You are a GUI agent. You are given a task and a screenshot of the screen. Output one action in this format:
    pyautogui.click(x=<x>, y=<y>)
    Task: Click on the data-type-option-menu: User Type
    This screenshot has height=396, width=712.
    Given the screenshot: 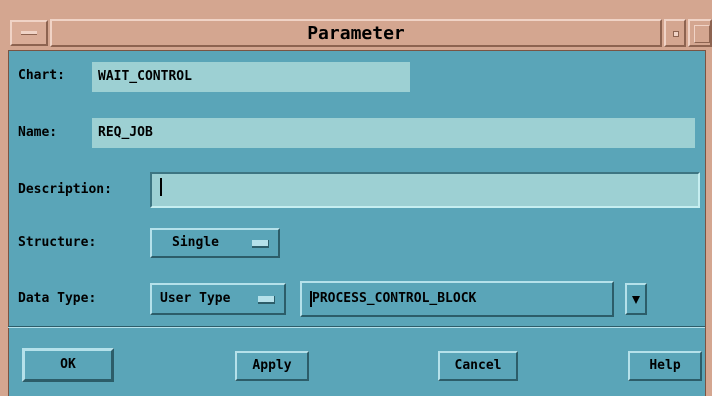 What is the action you would take?
    pyautogui.click(x=218, y=299)
    